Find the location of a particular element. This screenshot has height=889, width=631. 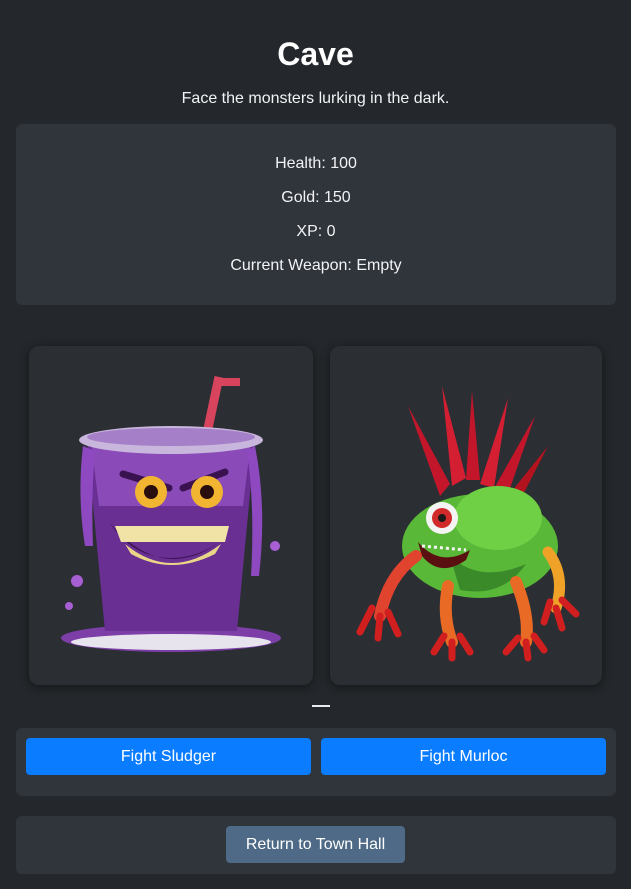

sludger-image is located at coordinates (171, 513).